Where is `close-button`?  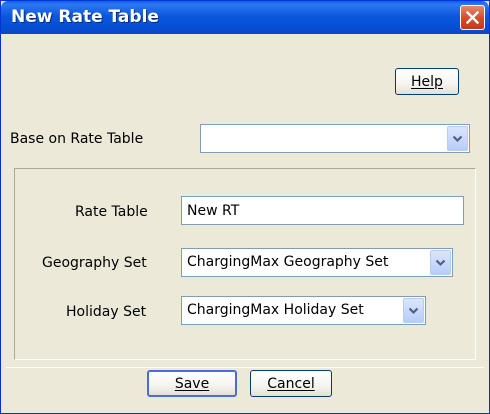
close-button is located at coordinates (472, 17).